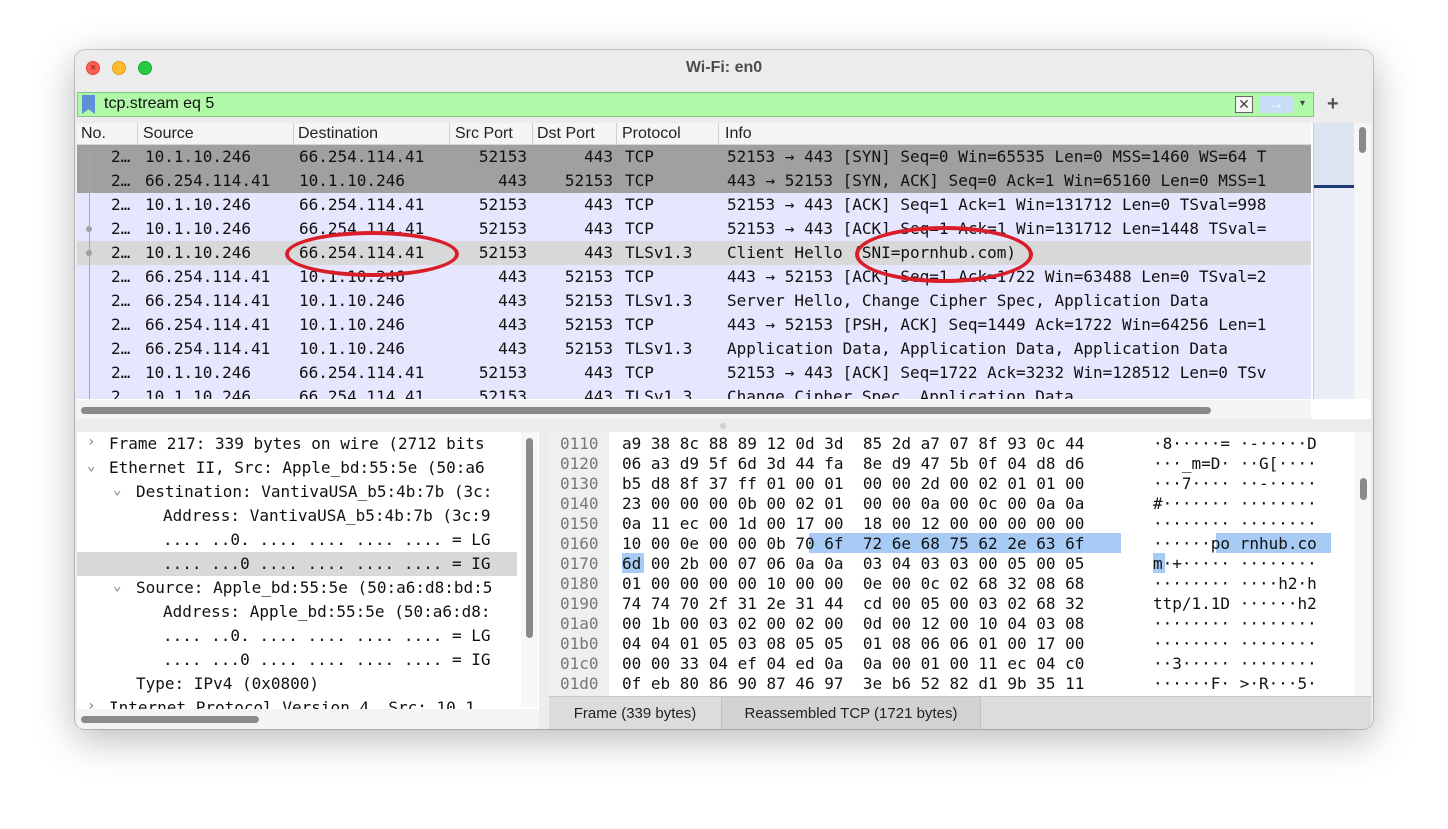 The height and width of the screenshot is (829, 1448). Describe the element at coordinates (297, 444) in the screenshot. I see `tree-item: › Frame 217: 339 bytes on wire (2712 bits` at that location.